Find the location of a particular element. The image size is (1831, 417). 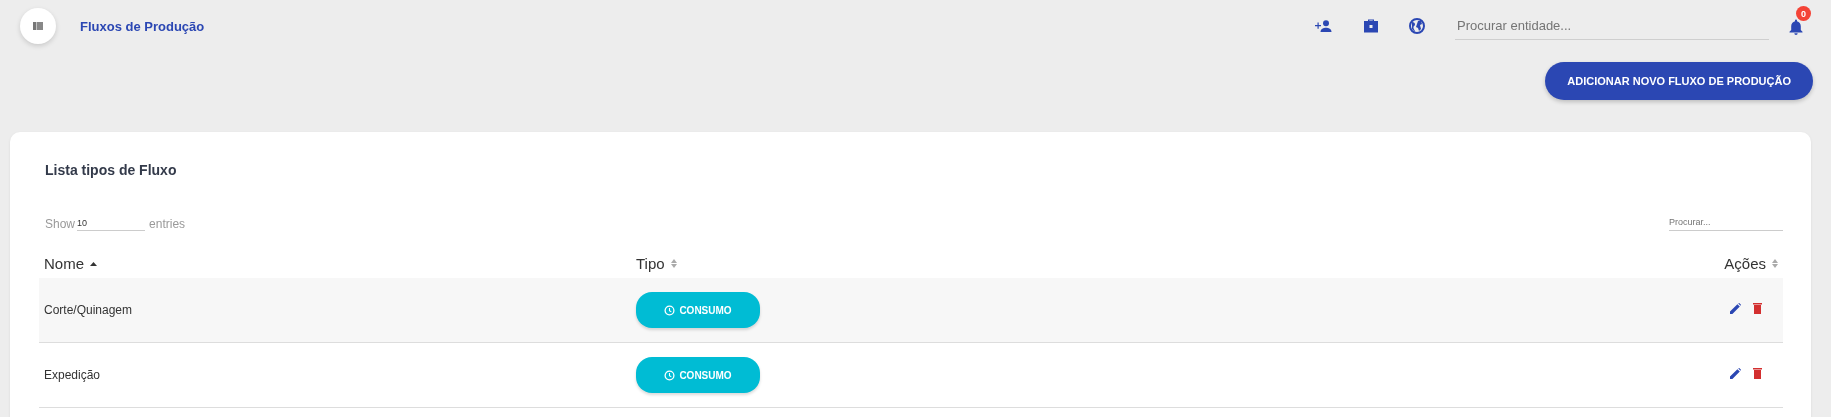

toolbox-icon is located at coordinates (1371, 26).